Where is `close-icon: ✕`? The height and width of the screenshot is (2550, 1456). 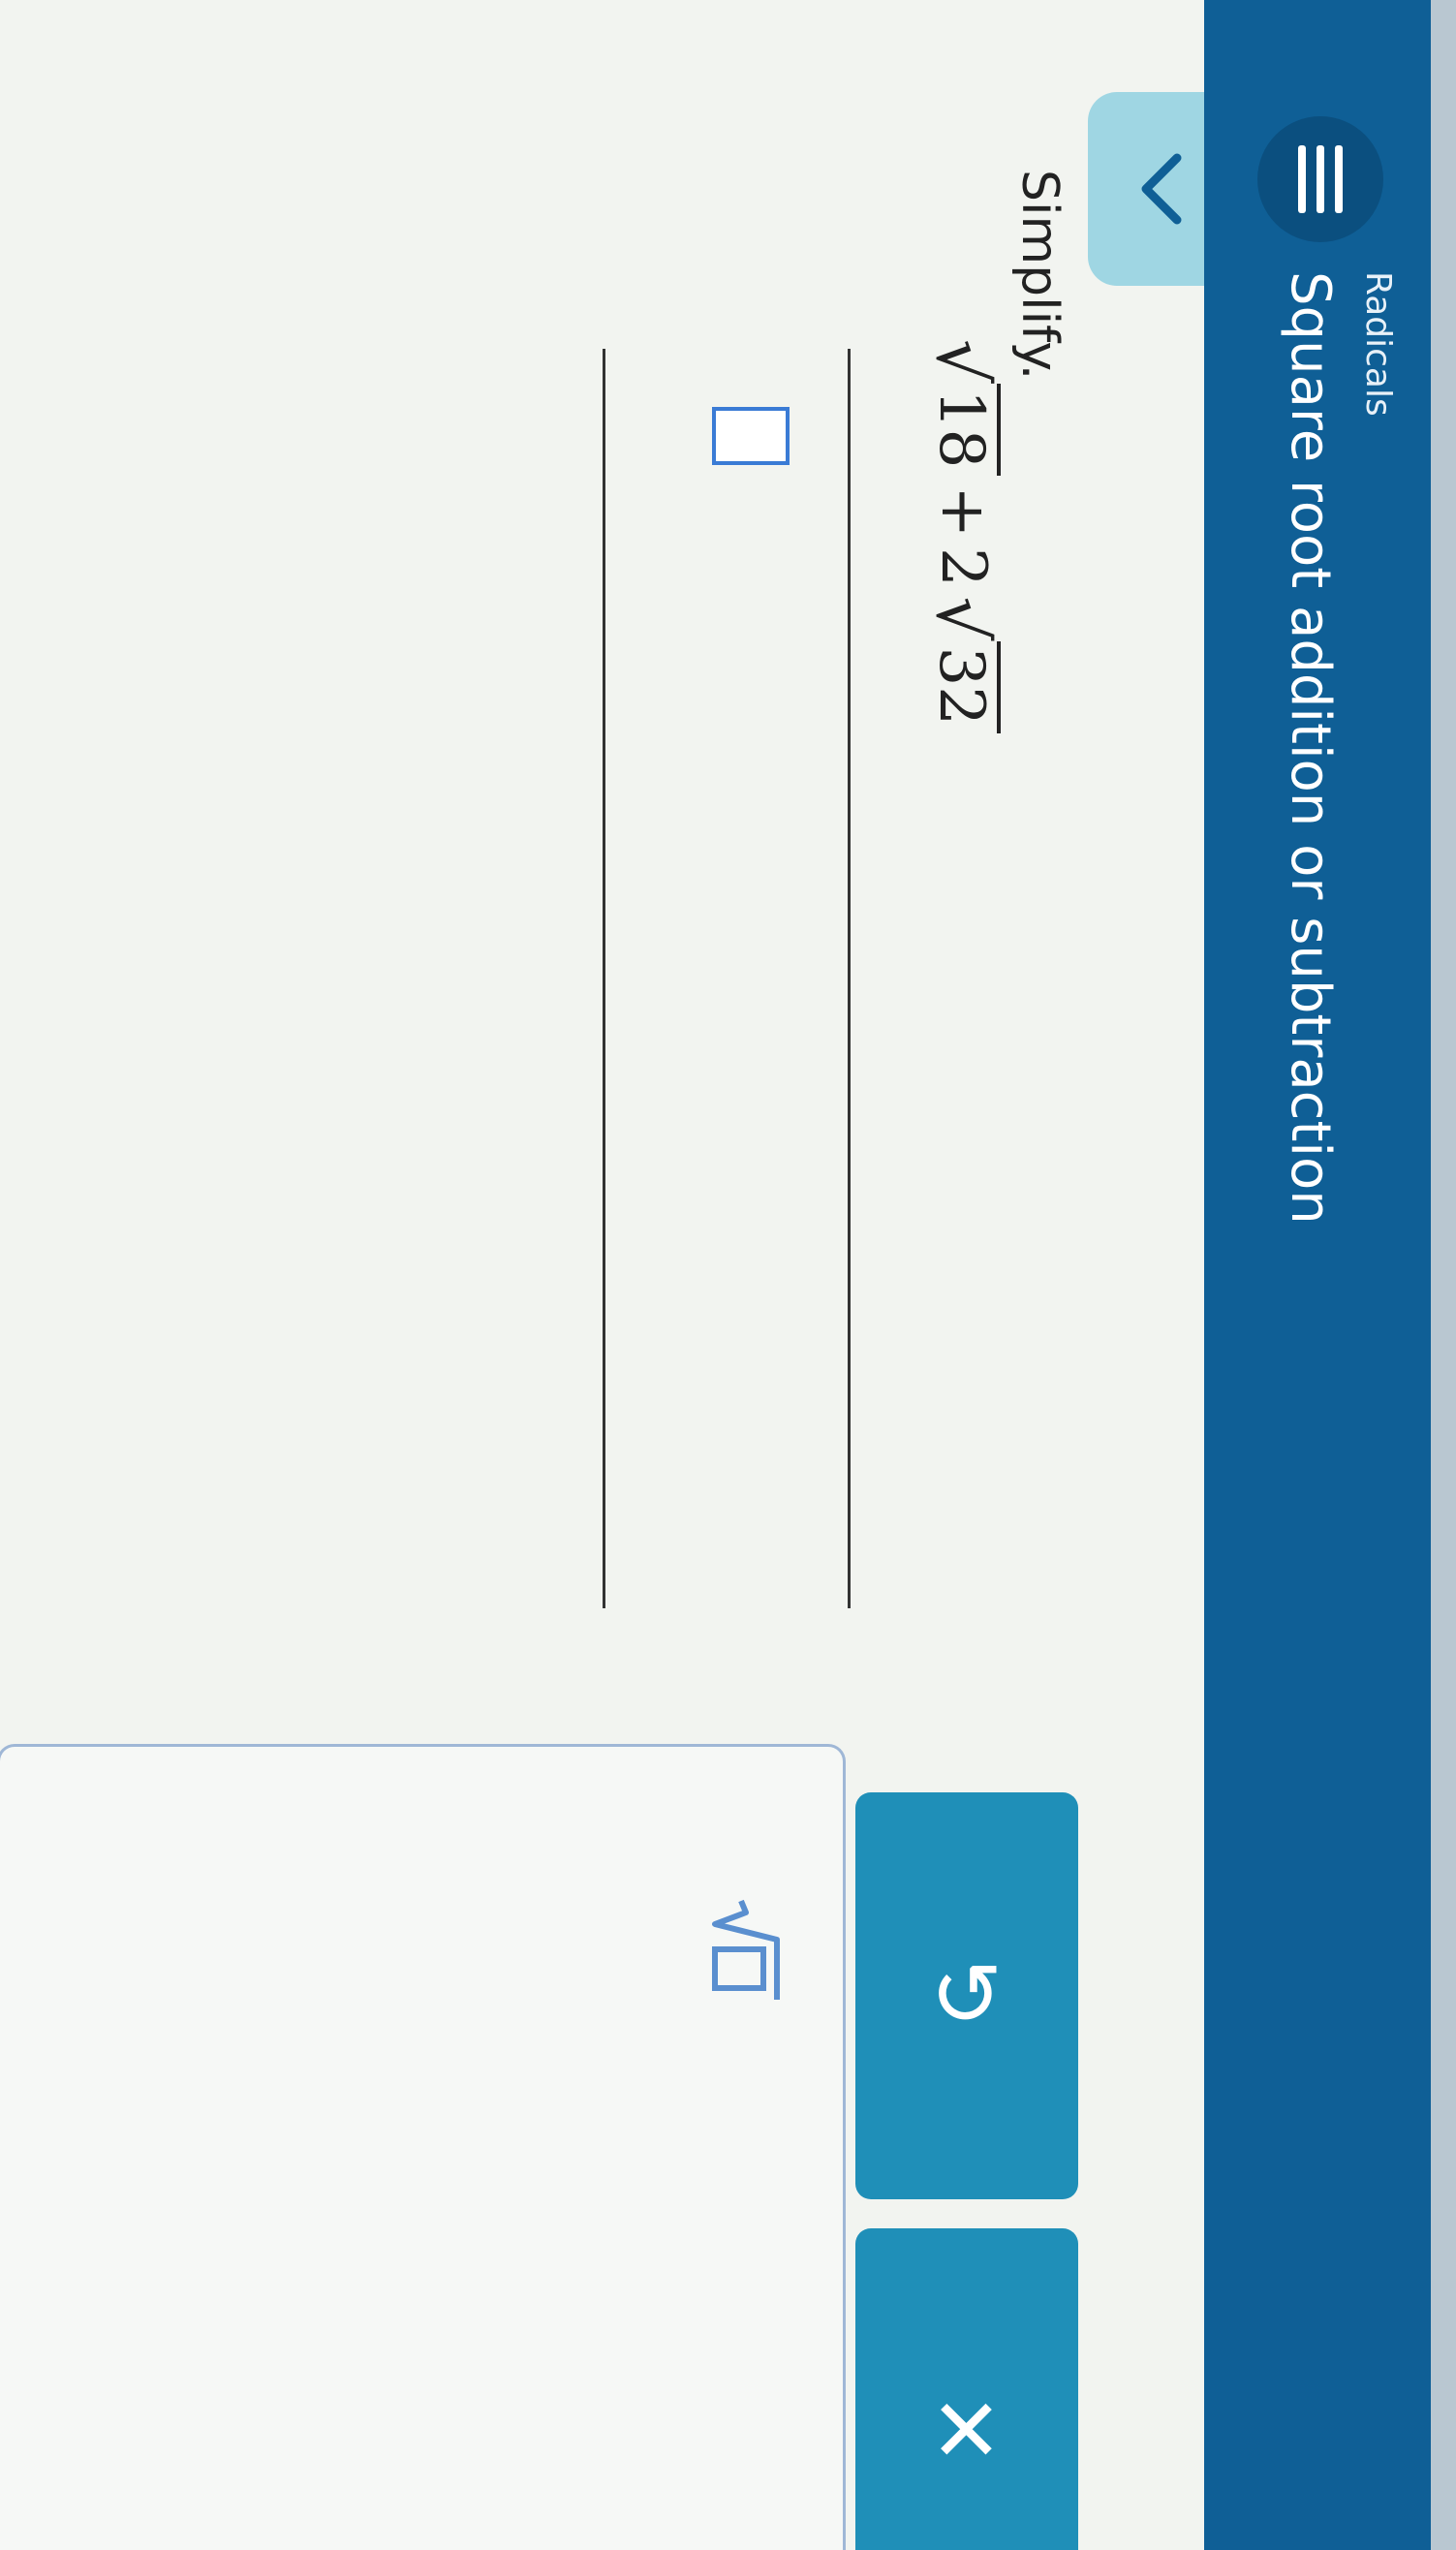
close-icon: ✕ is located at coordinates (967, 2432).